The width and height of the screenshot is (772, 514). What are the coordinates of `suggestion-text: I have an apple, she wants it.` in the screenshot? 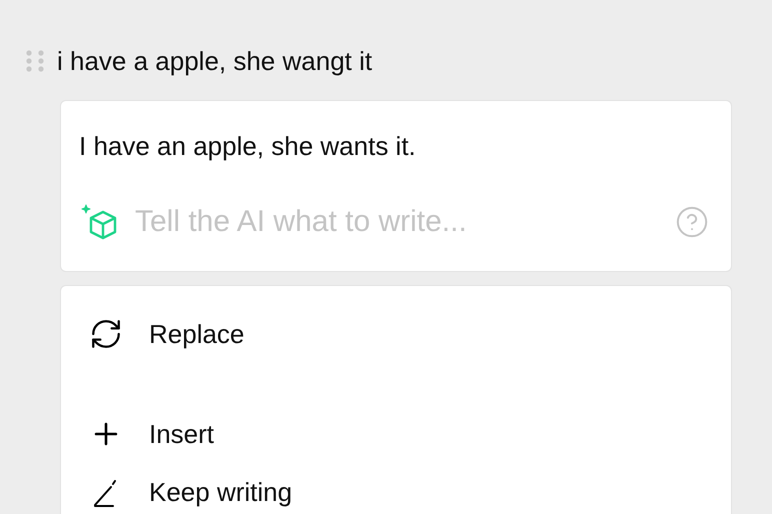 It's located at (248, 146).